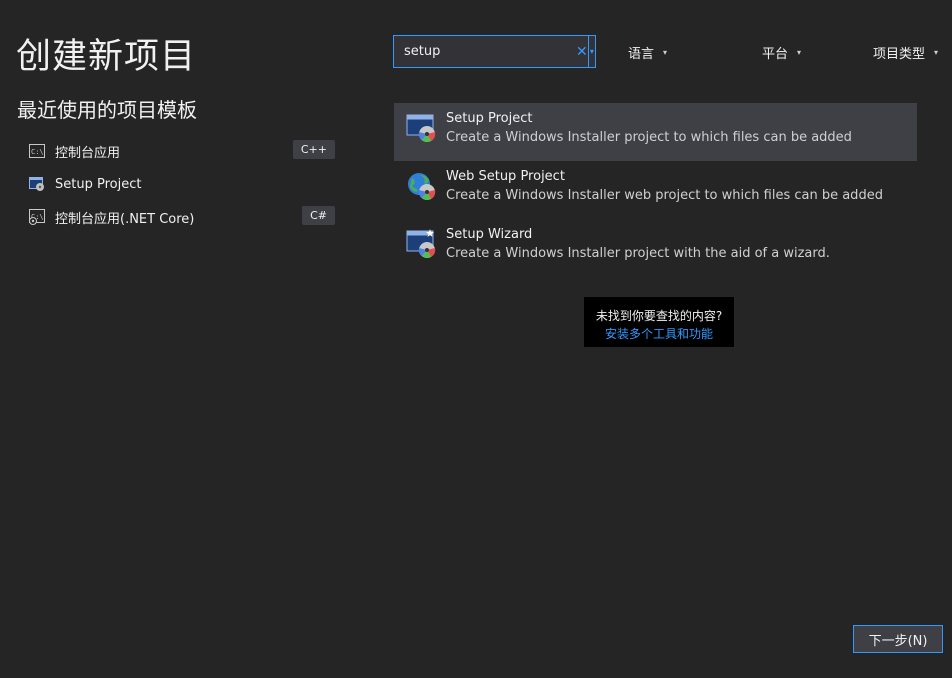 Image resolution: width=952 pixels, height=678 pixels. What do you see at coordinates (485, 51) in the screenshot?
I see `template-search-input` at bounding box center [485, 51].